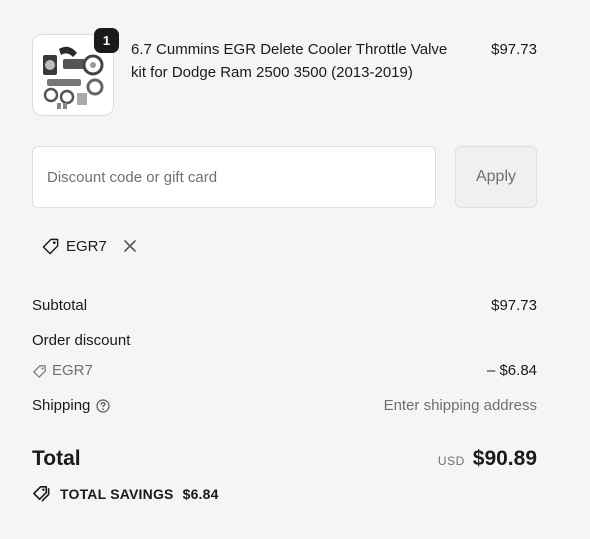 The image size is (590, 539). I want to click on savings-value: $6.84, so click(200, 493).